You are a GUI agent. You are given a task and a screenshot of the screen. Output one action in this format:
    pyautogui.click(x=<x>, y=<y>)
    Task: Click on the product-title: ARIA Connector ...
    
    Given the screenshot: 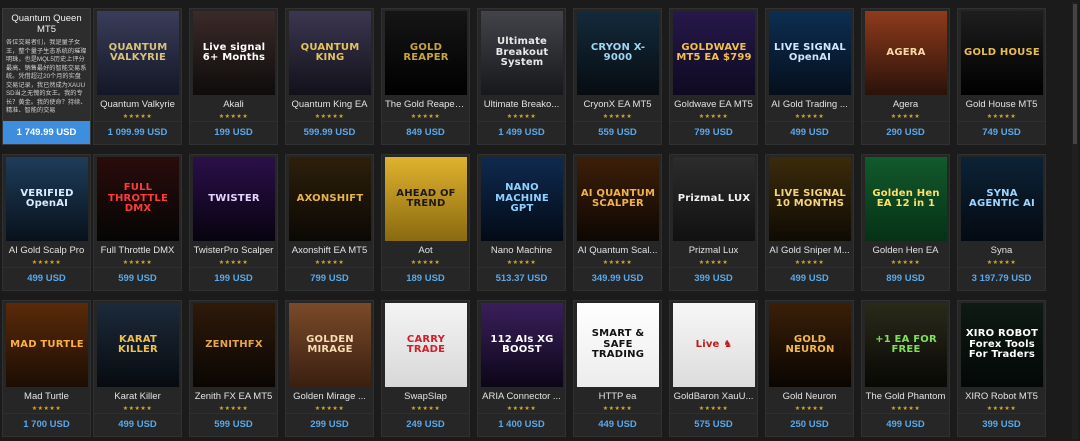 What is the action you would take?
    pyautogui.click(x=521, y=396)
    